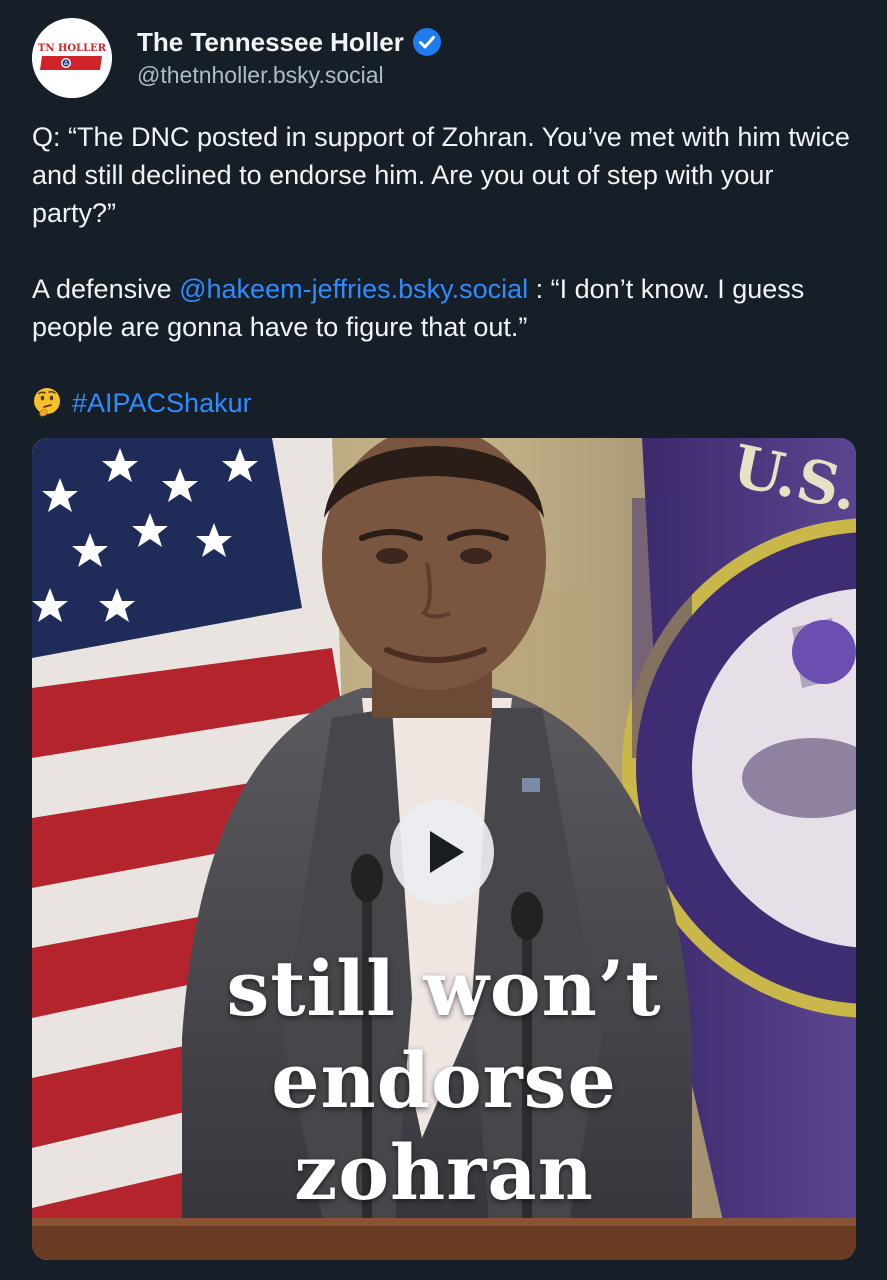  I want to click on play-button, so click(442, 852).